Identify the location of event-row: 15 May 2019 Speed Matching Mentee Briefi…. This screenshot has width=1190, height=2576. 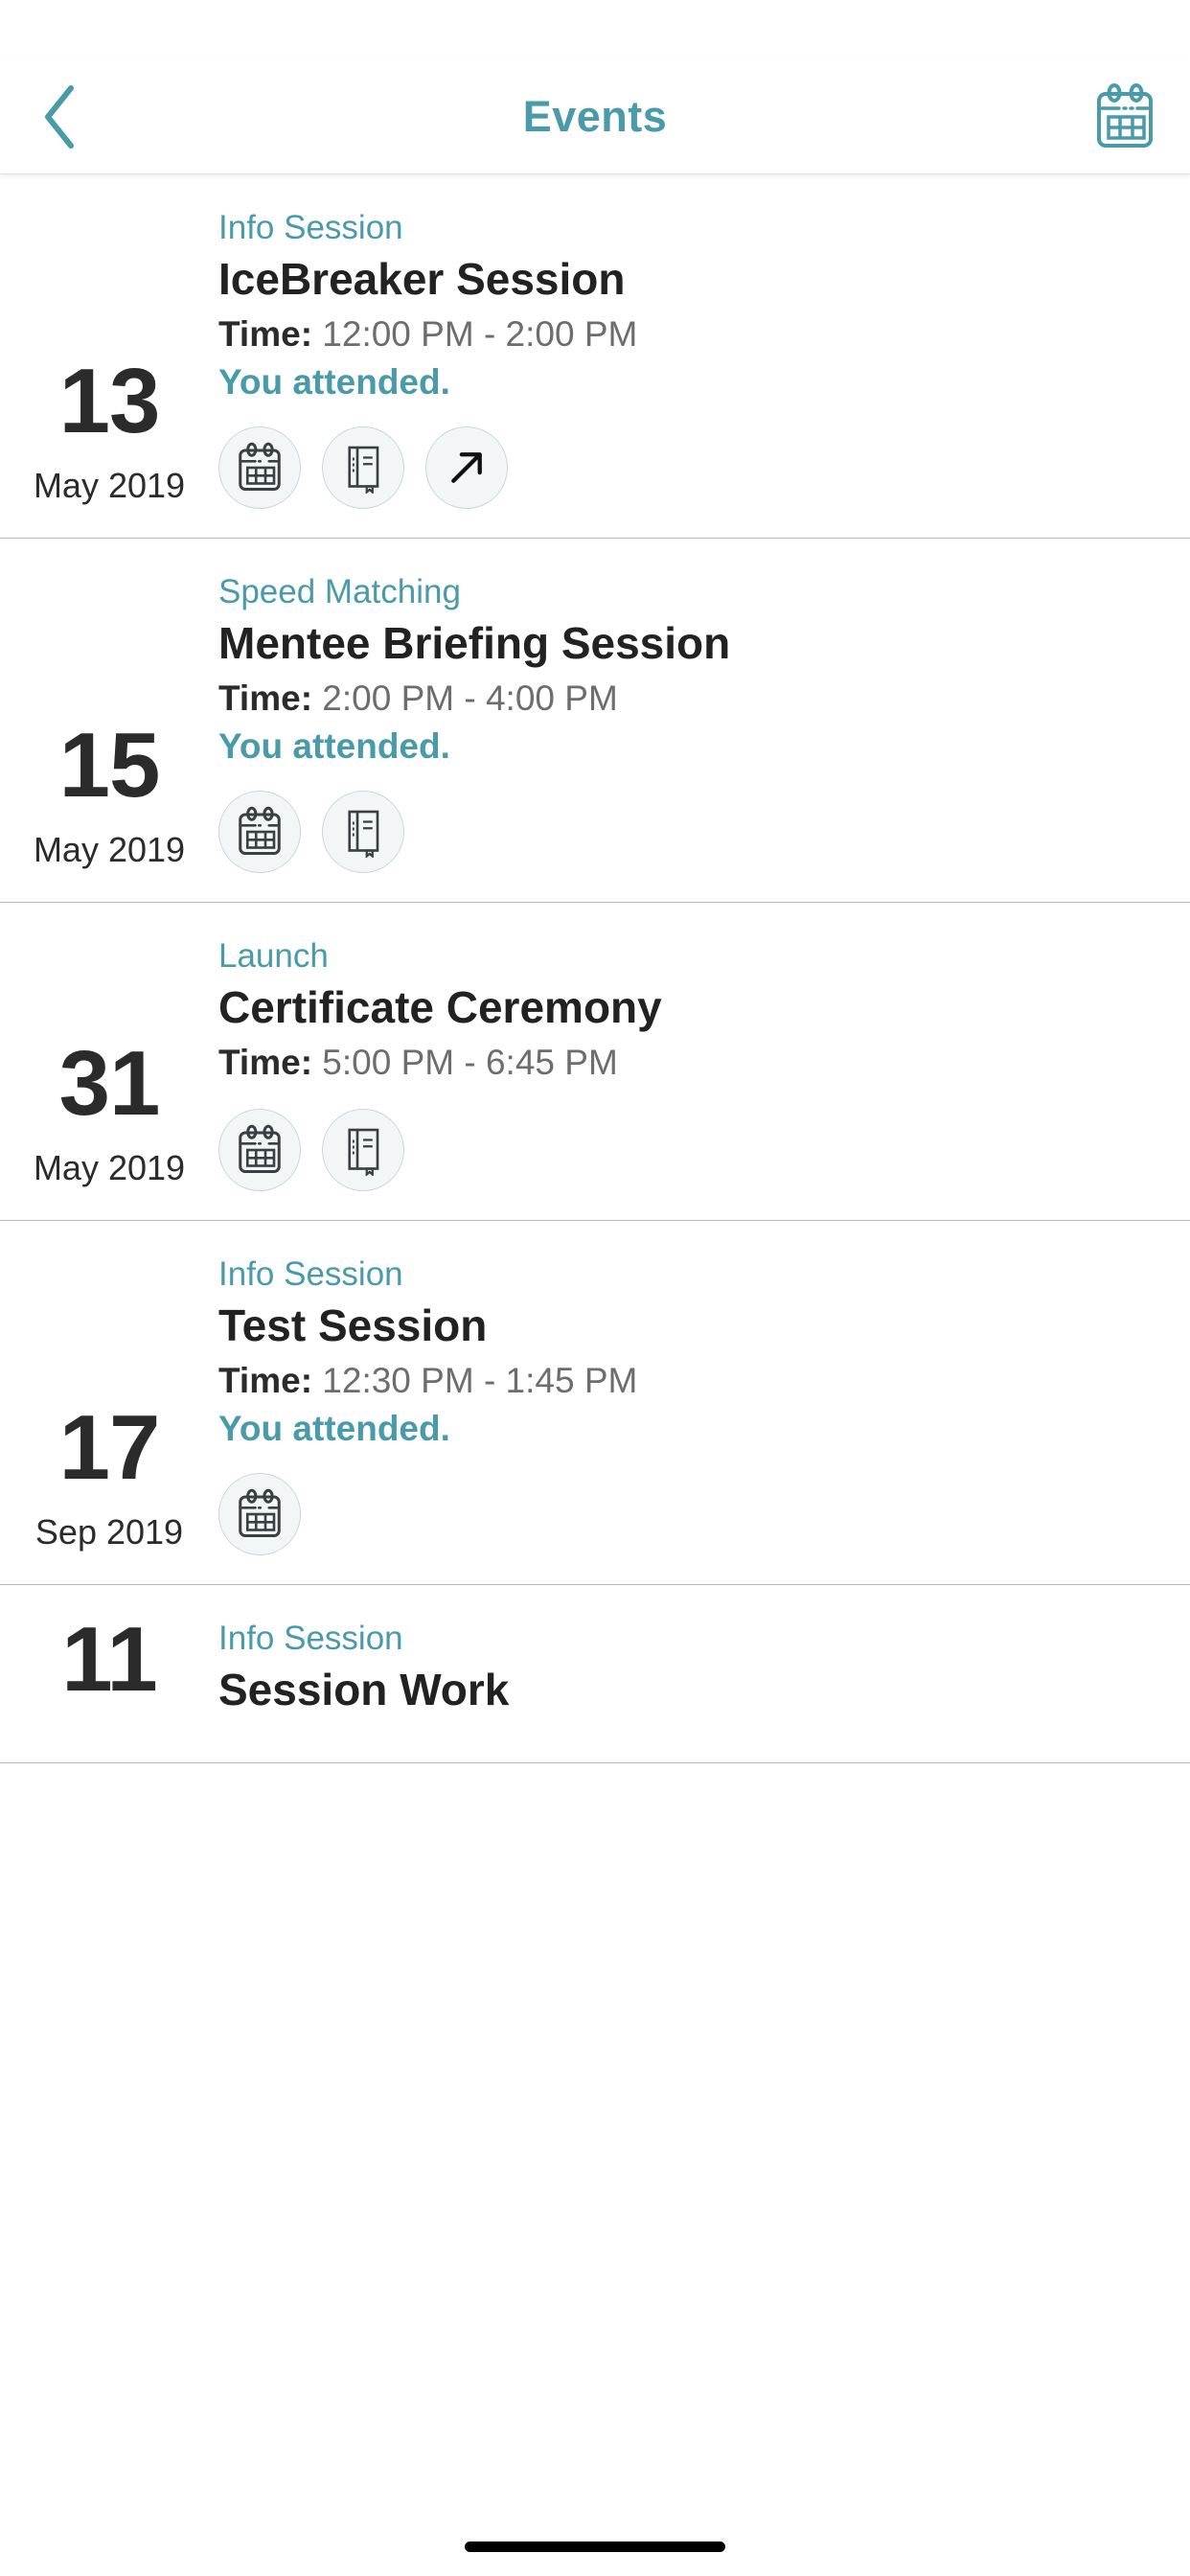
(595, 721).